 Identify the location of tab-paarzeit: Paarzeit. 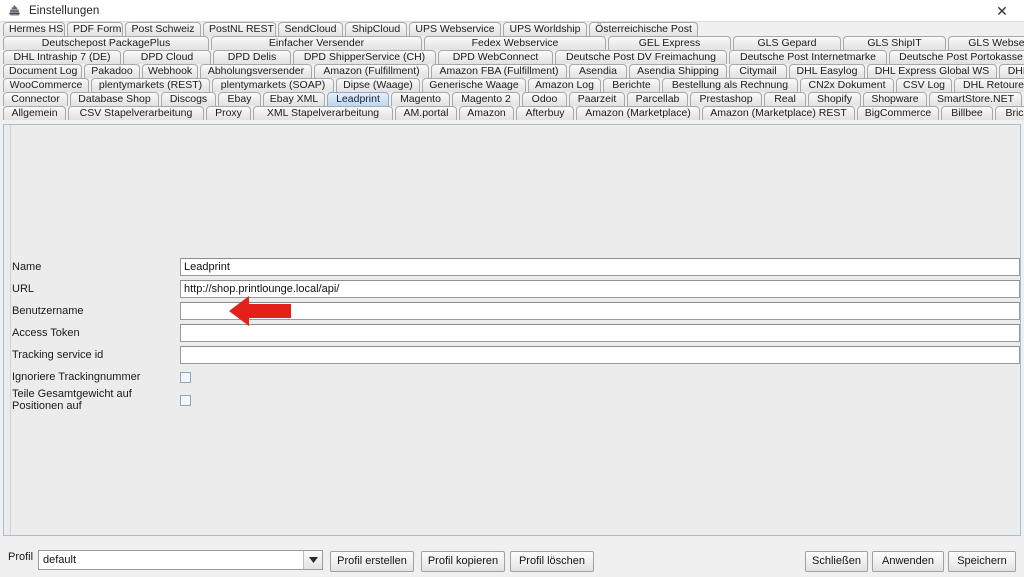
(597, 99).